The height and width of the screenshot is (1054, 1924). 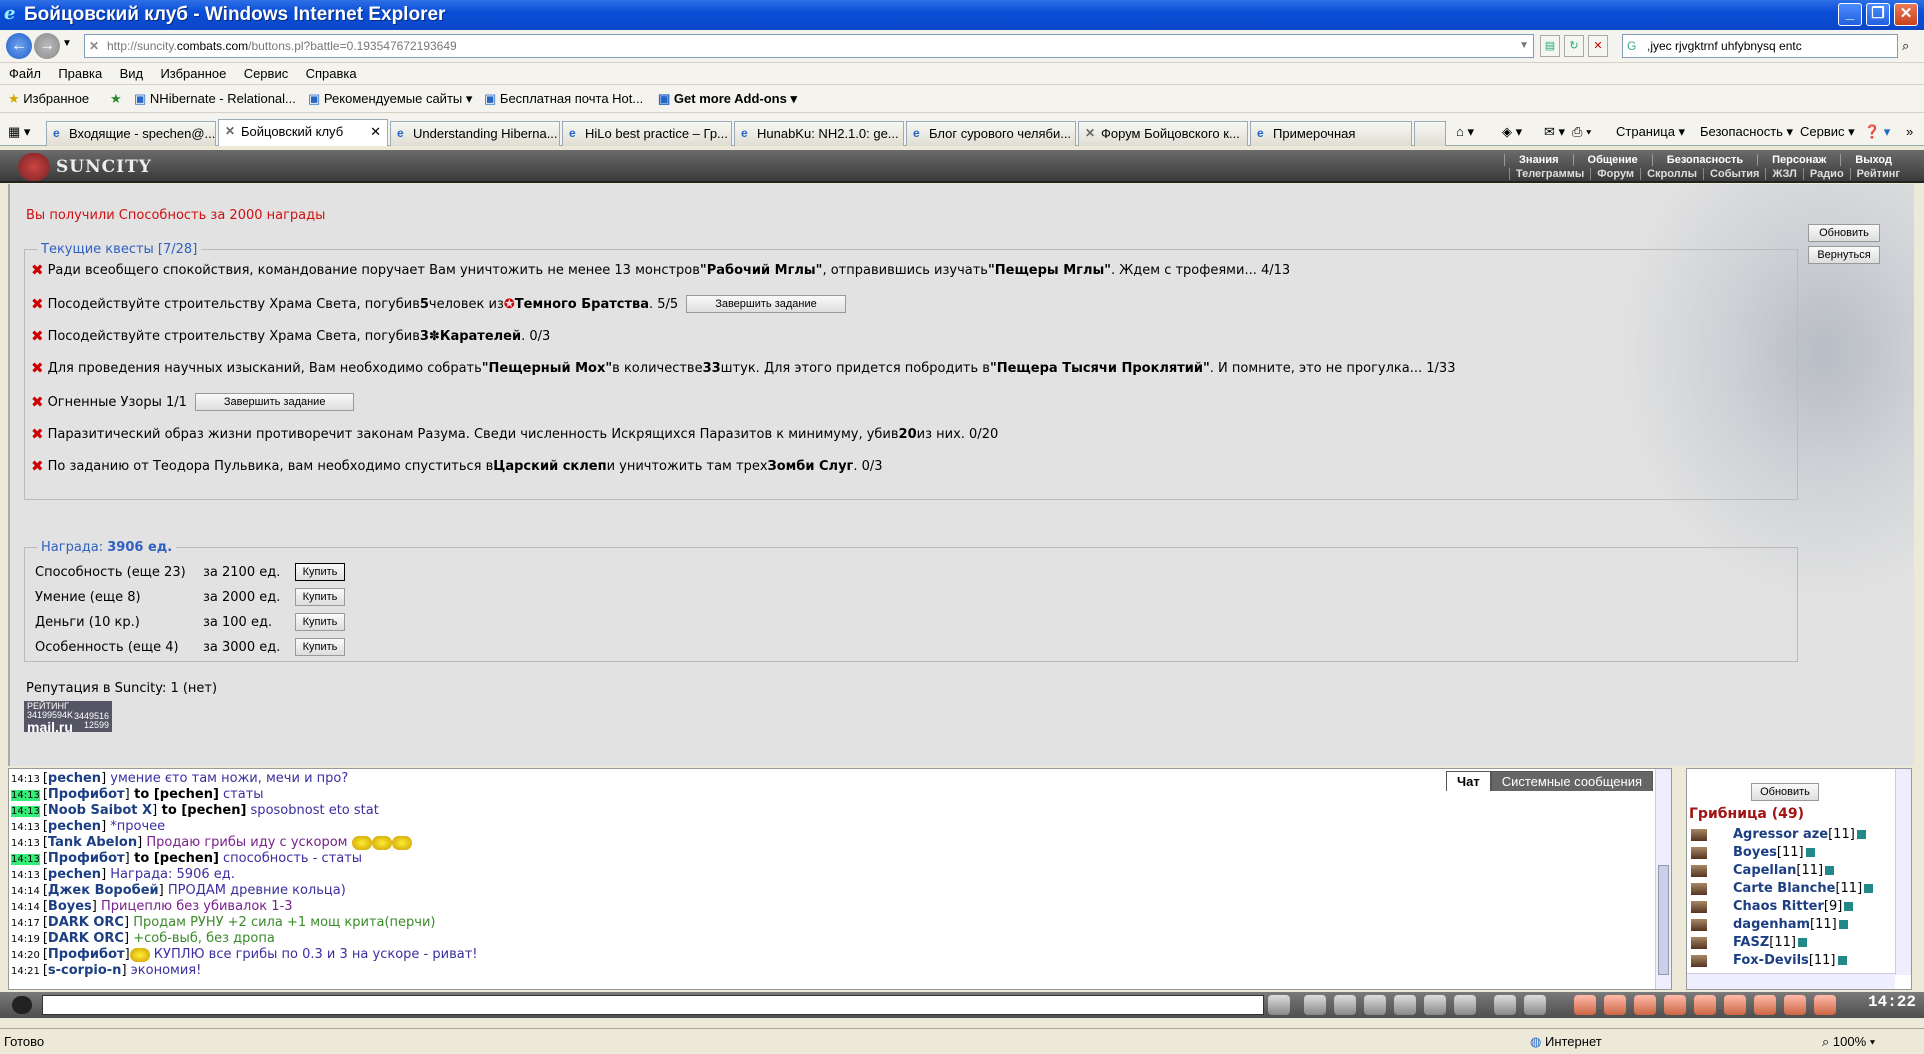 I want to click on tab-fitting: e Примерочная, so click(x=1331, y=133).